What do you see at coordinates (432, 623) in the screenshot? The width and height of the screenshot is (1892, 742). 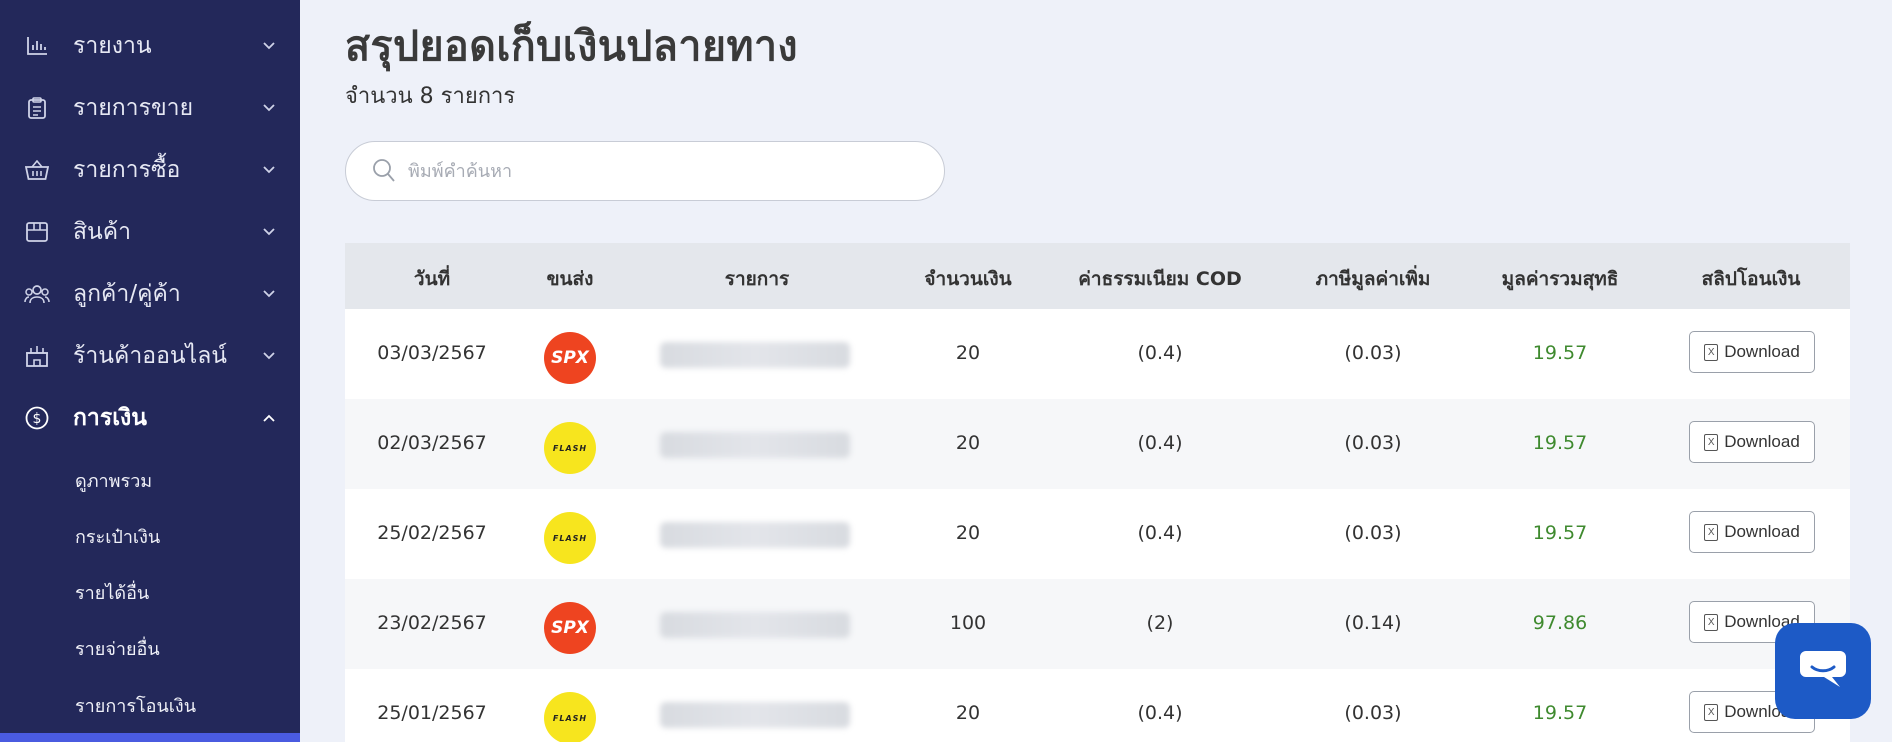 I see `date-cell: 23/02/2567` at bounding box center [432, 623].